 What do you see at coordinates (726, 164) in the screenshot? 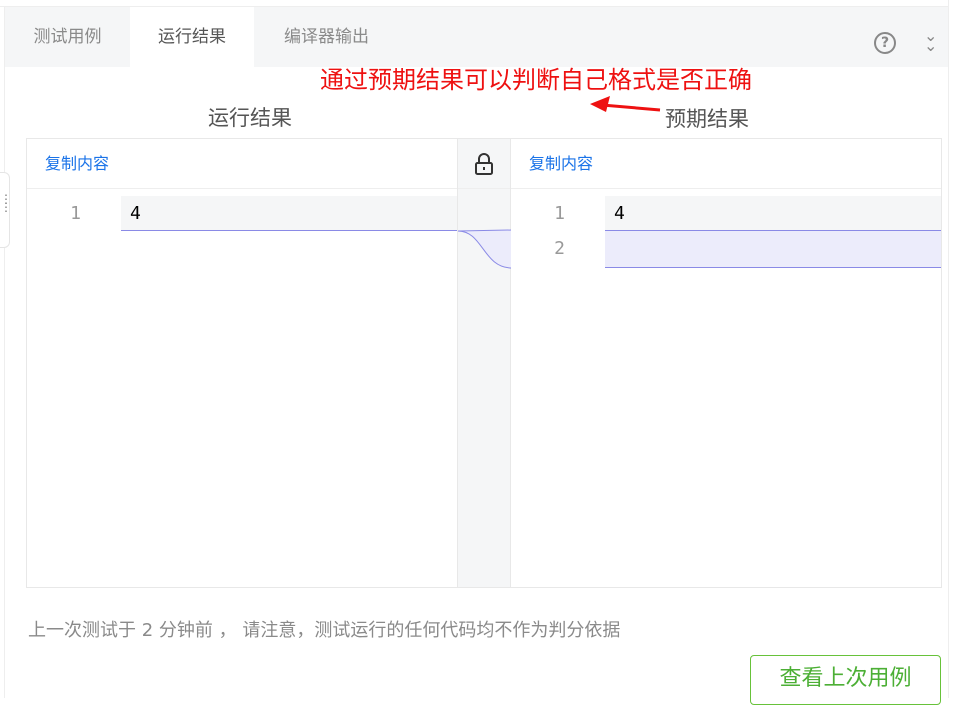
I see `copy-right-button: 复制内容` at bounding box center [726, 164].